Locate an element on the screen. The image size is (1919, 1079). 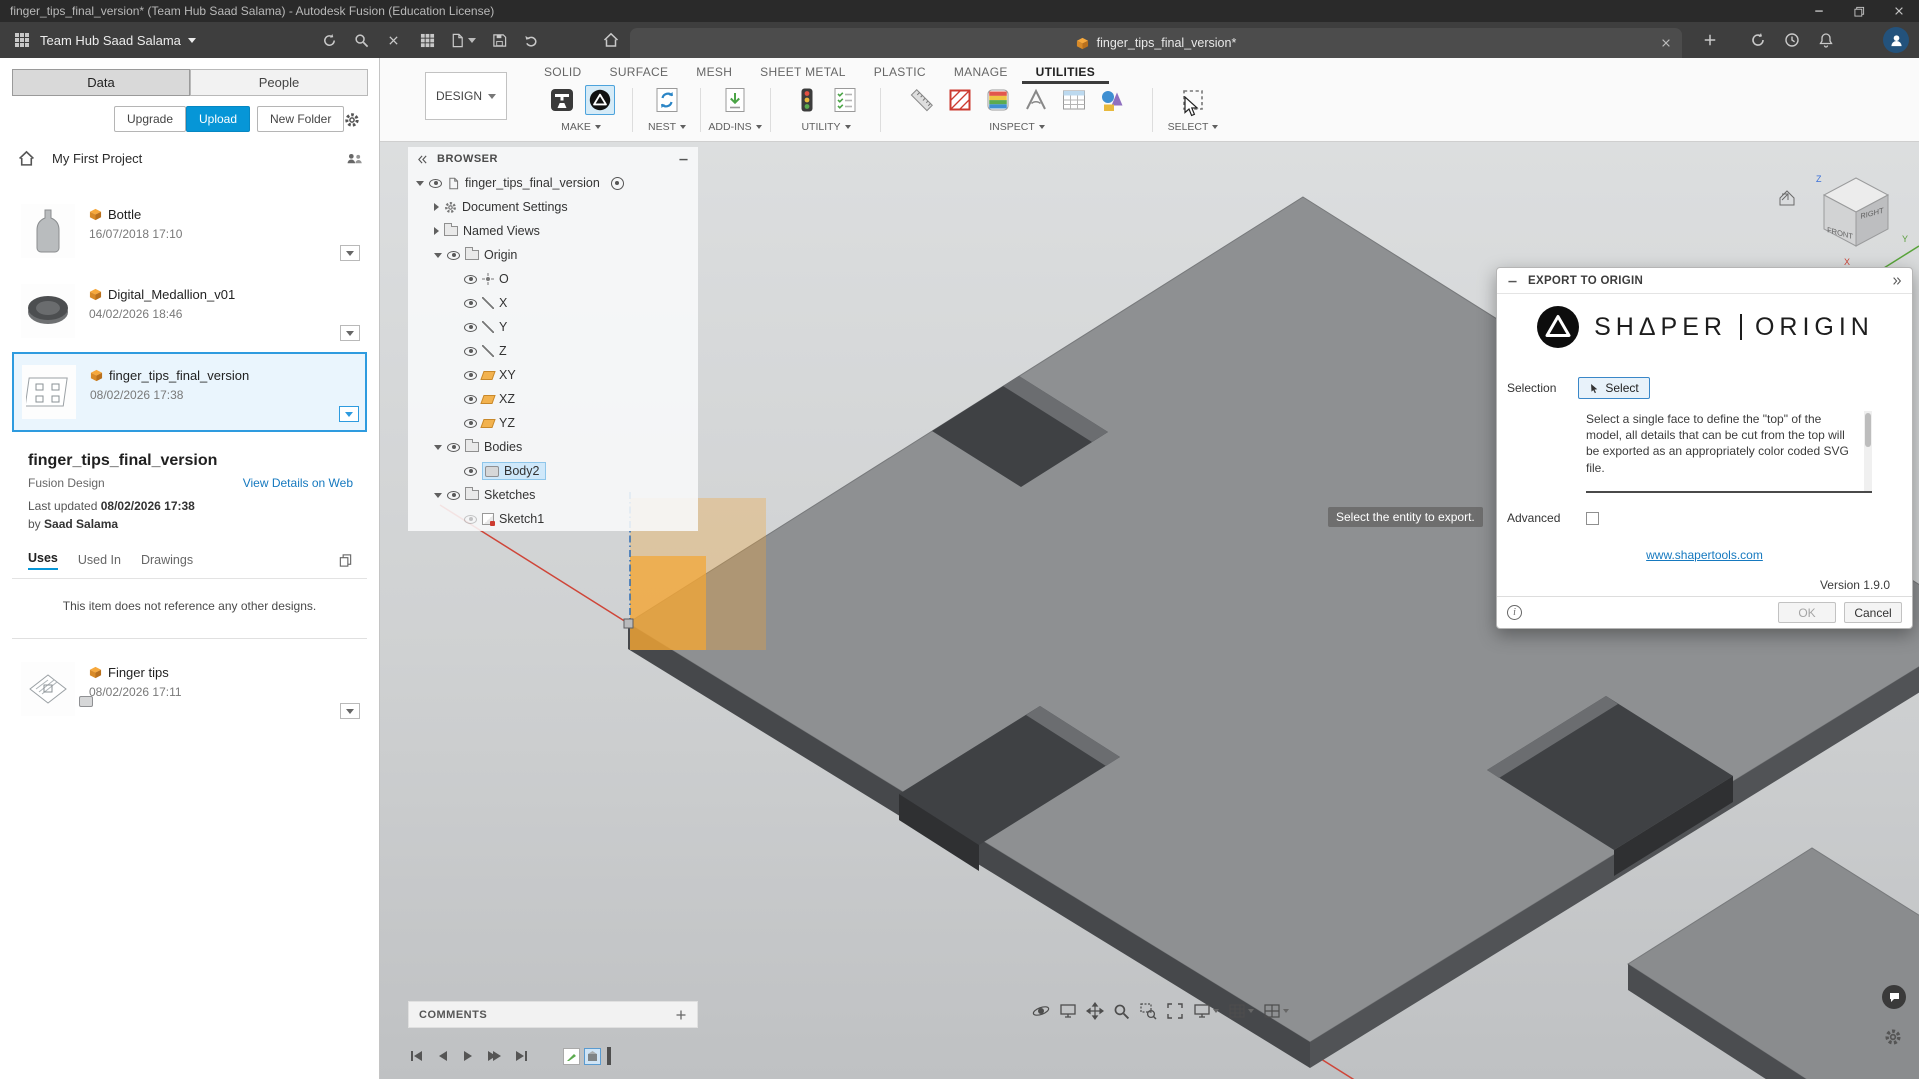
timeline-step-forward-icon is located at coordinates (494, 1056).